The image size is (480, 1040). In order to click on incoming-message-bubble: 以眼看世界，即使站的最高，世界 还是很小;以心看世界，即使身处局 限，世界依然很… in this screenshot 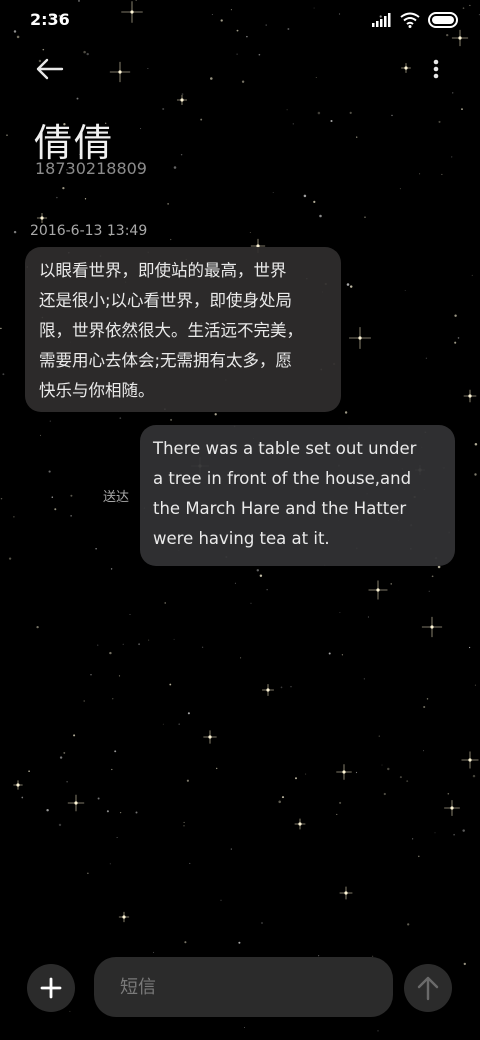, I will do `click(183, 329)`.